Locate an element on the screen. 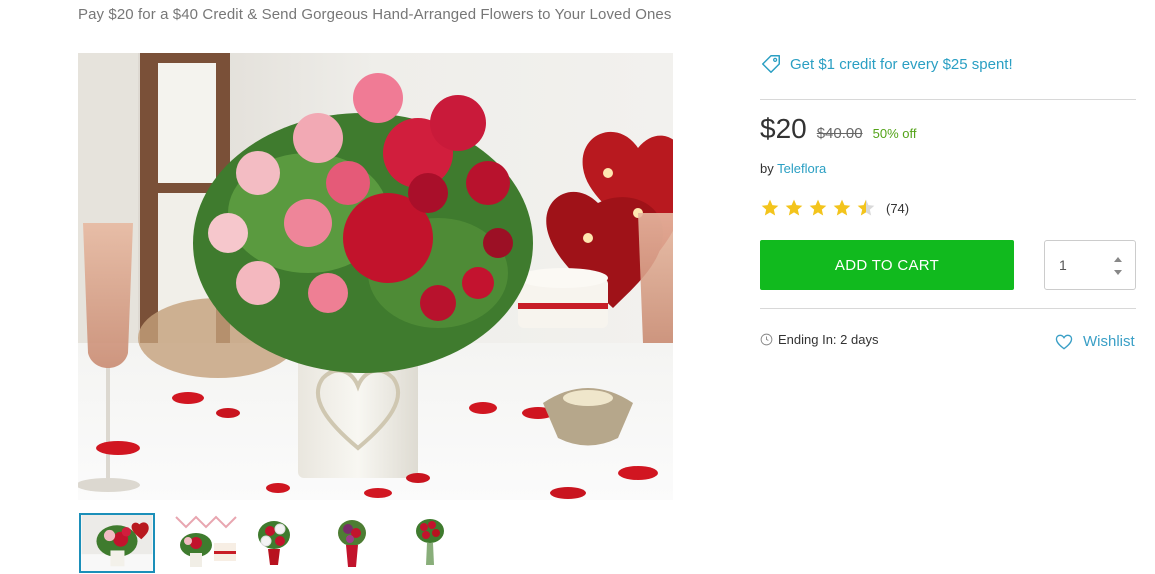  credit-promo-text: Get $1 credit for every $25 spent! is located at coordinates (901, 64).